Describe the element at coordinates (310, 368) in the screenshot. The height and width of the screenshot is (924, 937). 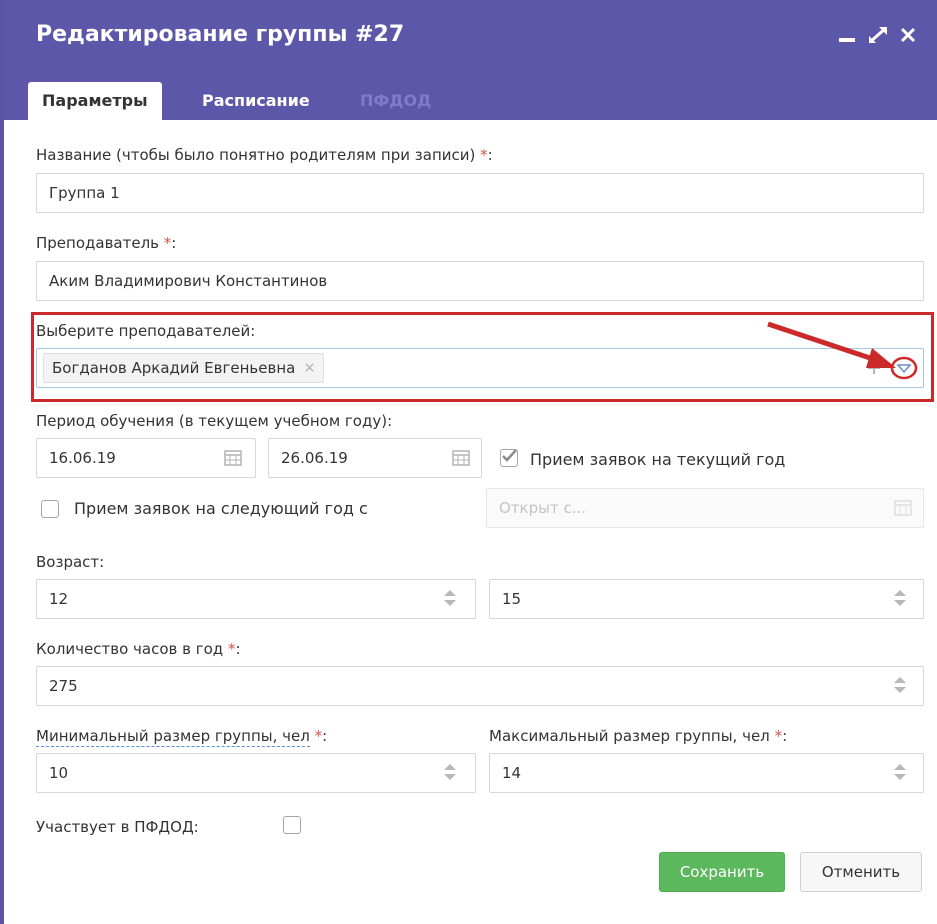
I see `chip-remove-button: ×` at that location.